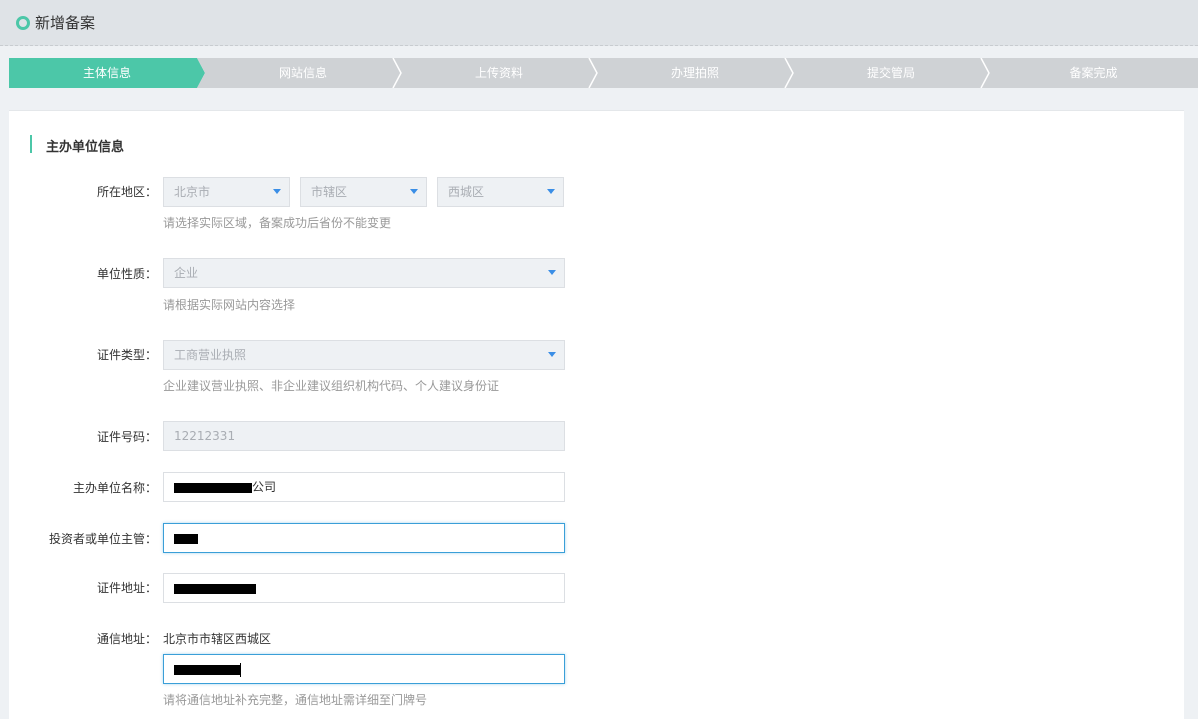 The image size is (1198, 719). What do you see at coordinates (107, 73) in the screenshot?
I see `step-main-info: 主体信息` at bounding box center [107, 73].